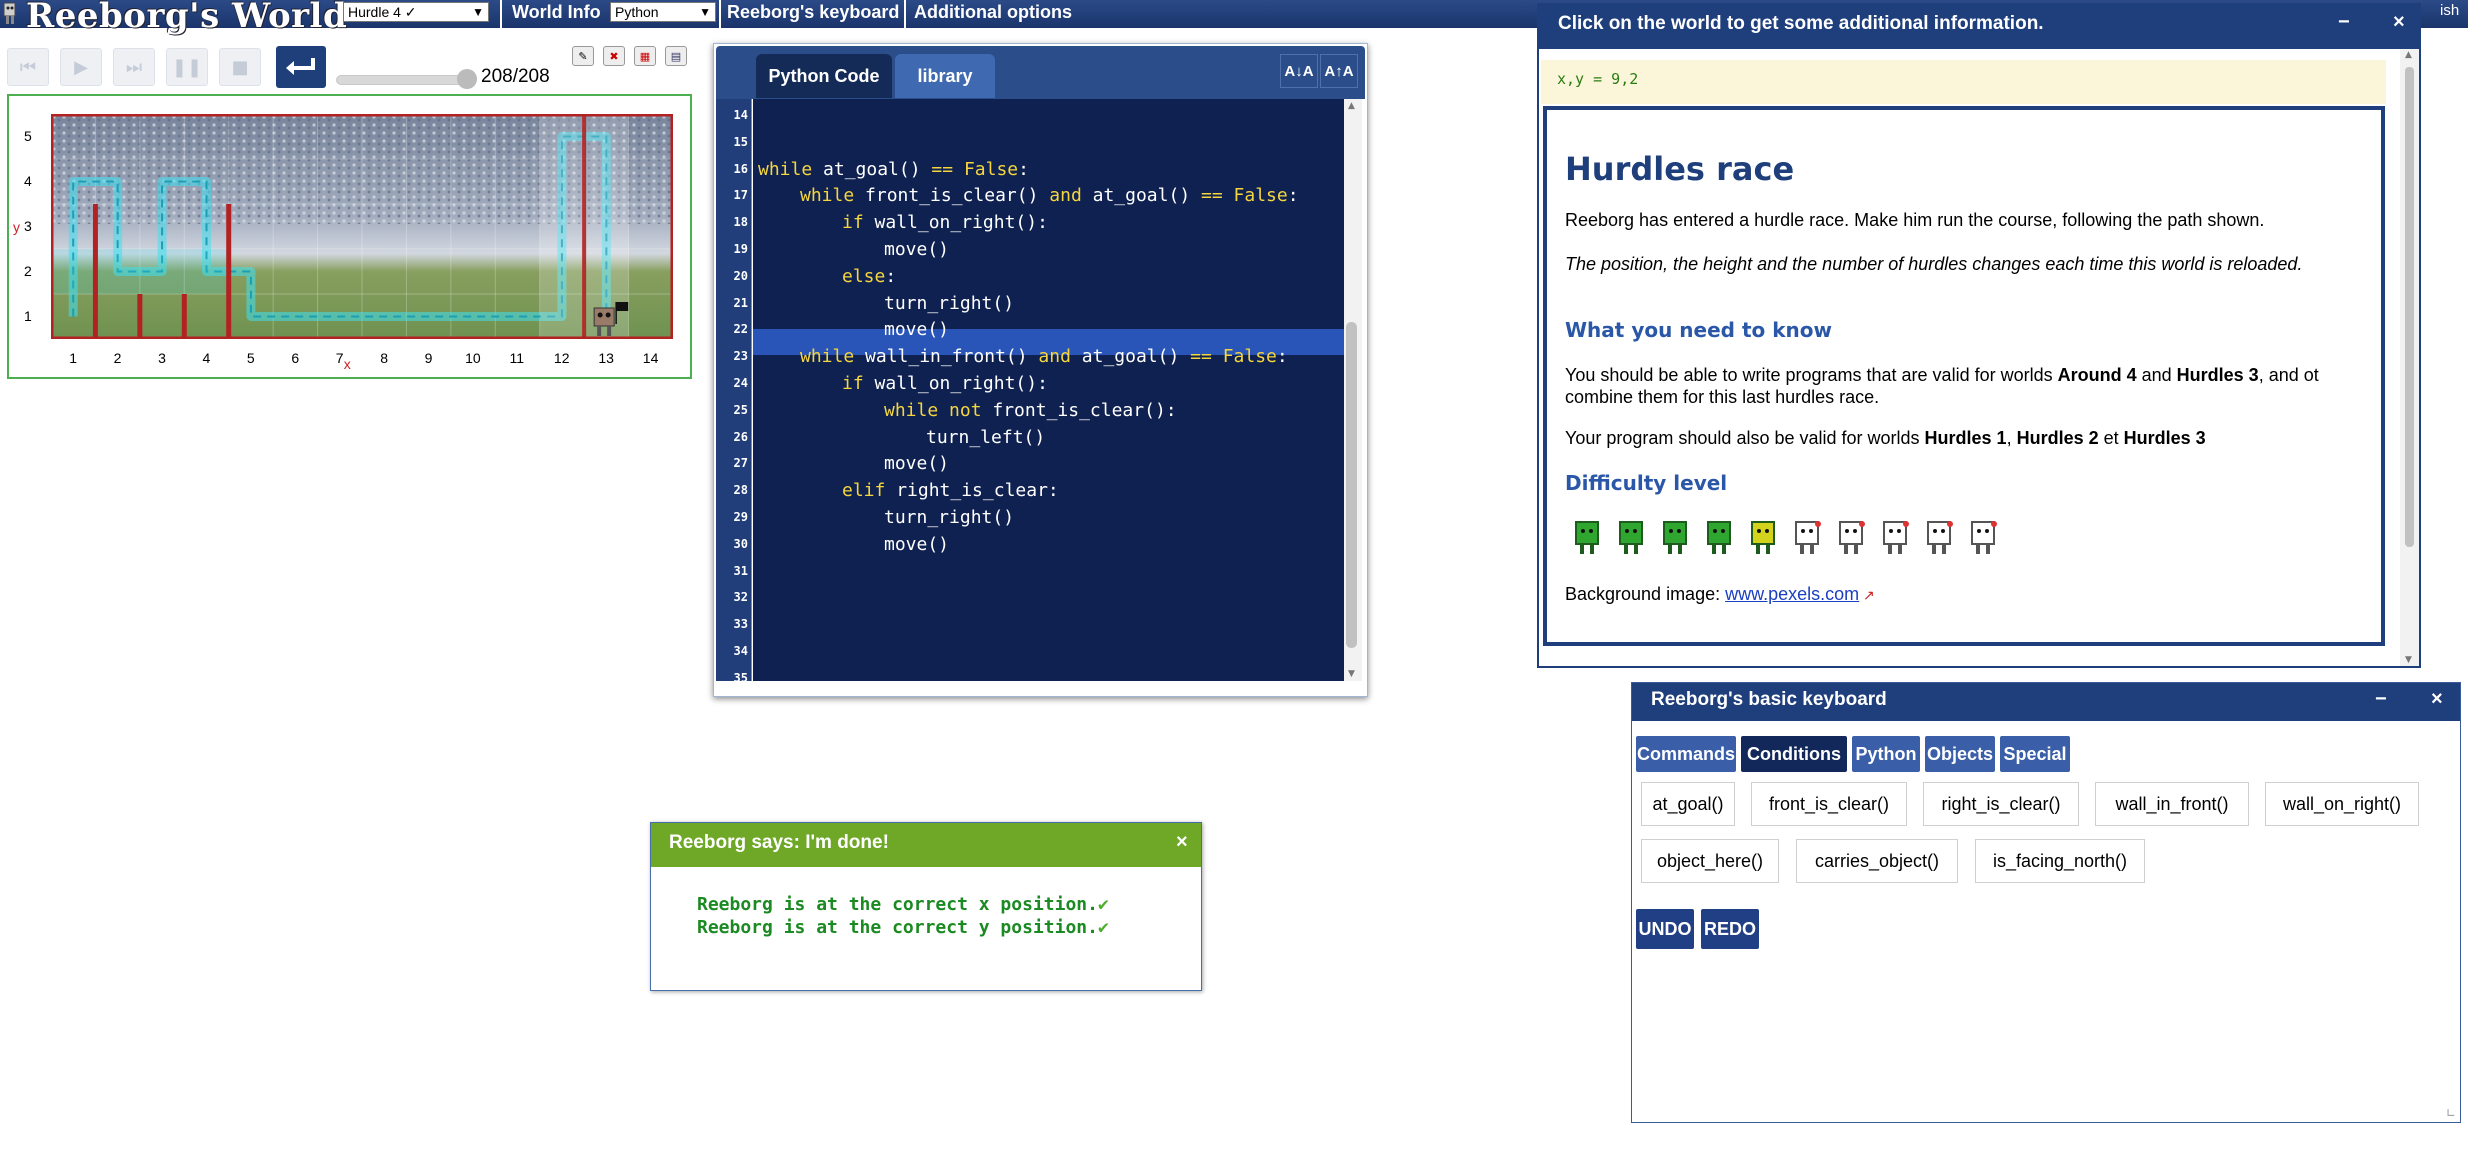 This screenshot has height=1169, width=2468. I want to click on code-keyword: if, so click(853, 223).